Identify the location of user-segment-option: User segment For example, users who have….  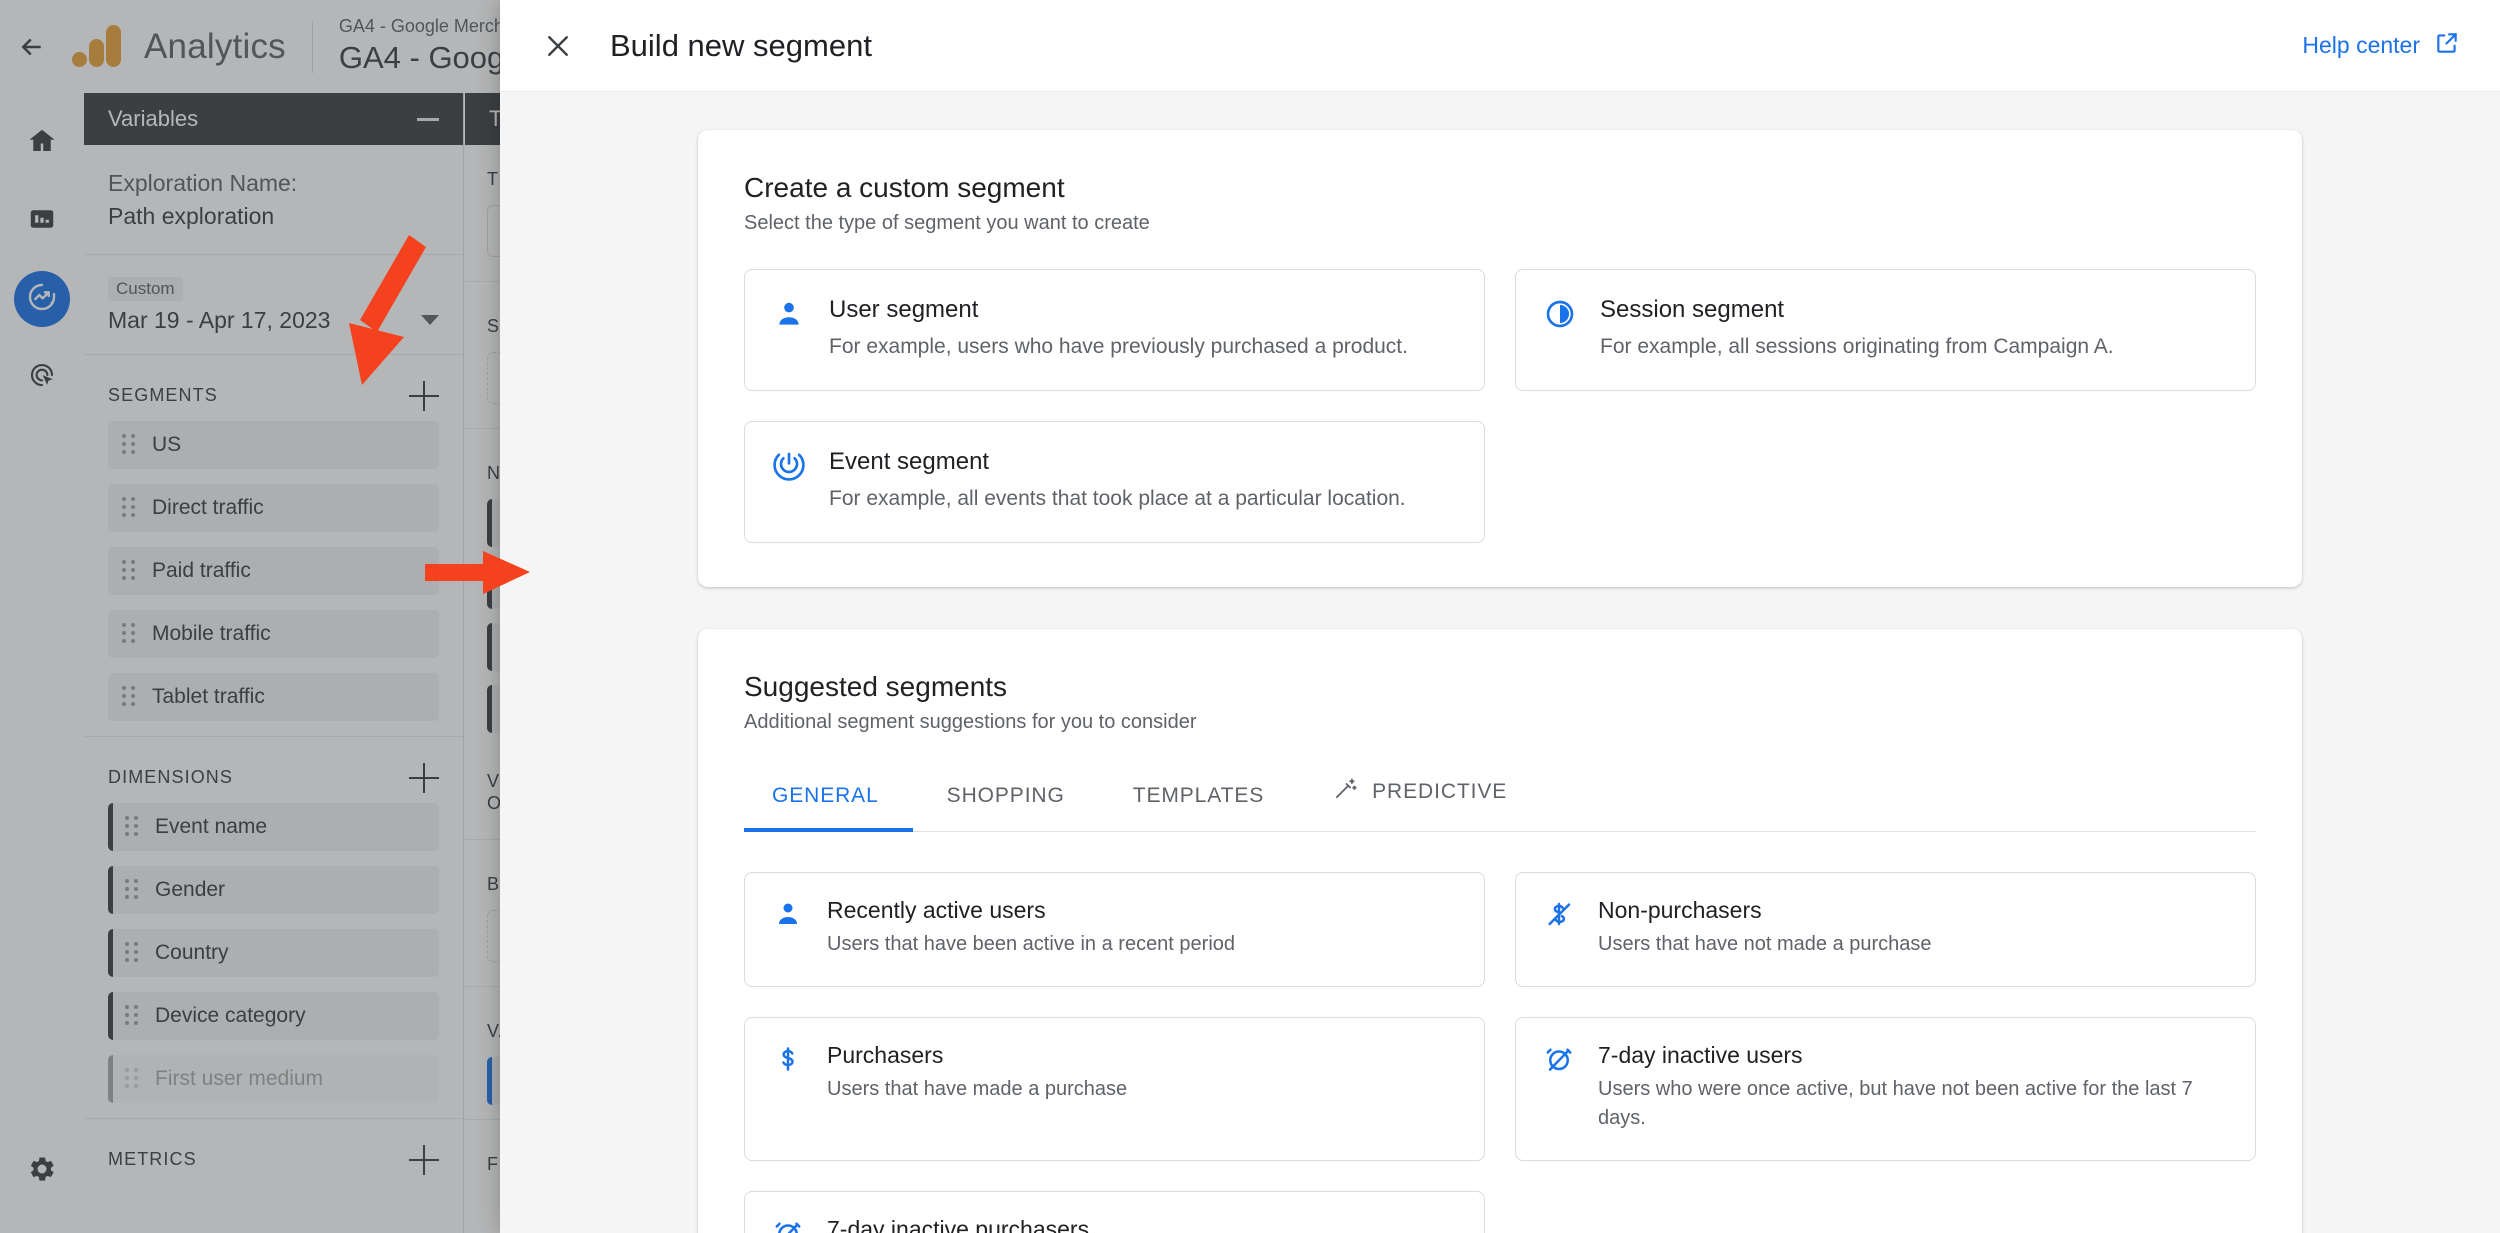
(1114, 330).